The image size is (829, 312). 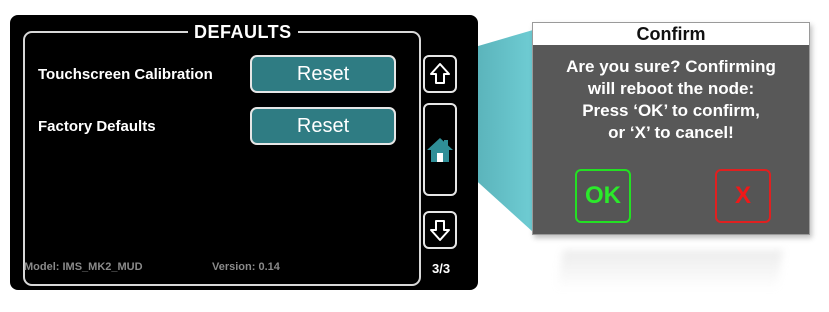 I want to click on factory-defaults-reset-button: Reset, so click(x=323, y=126).